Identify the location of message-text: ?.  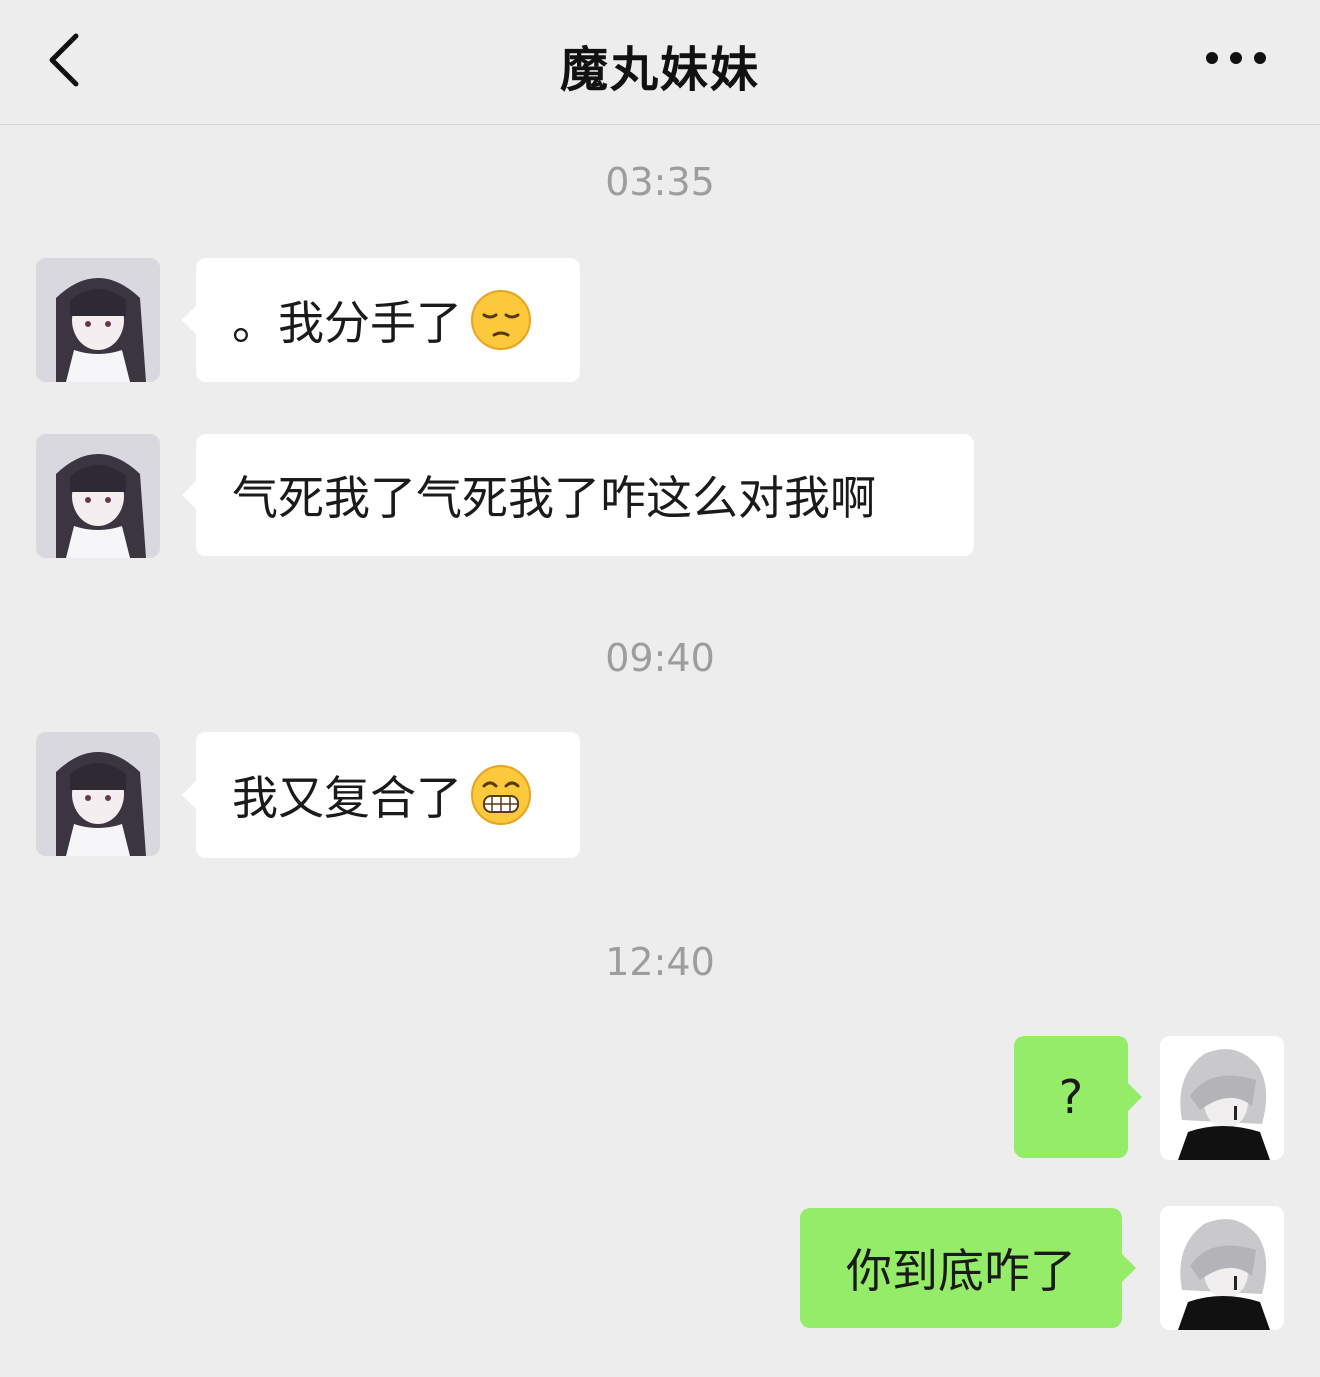
(1071, 1097).